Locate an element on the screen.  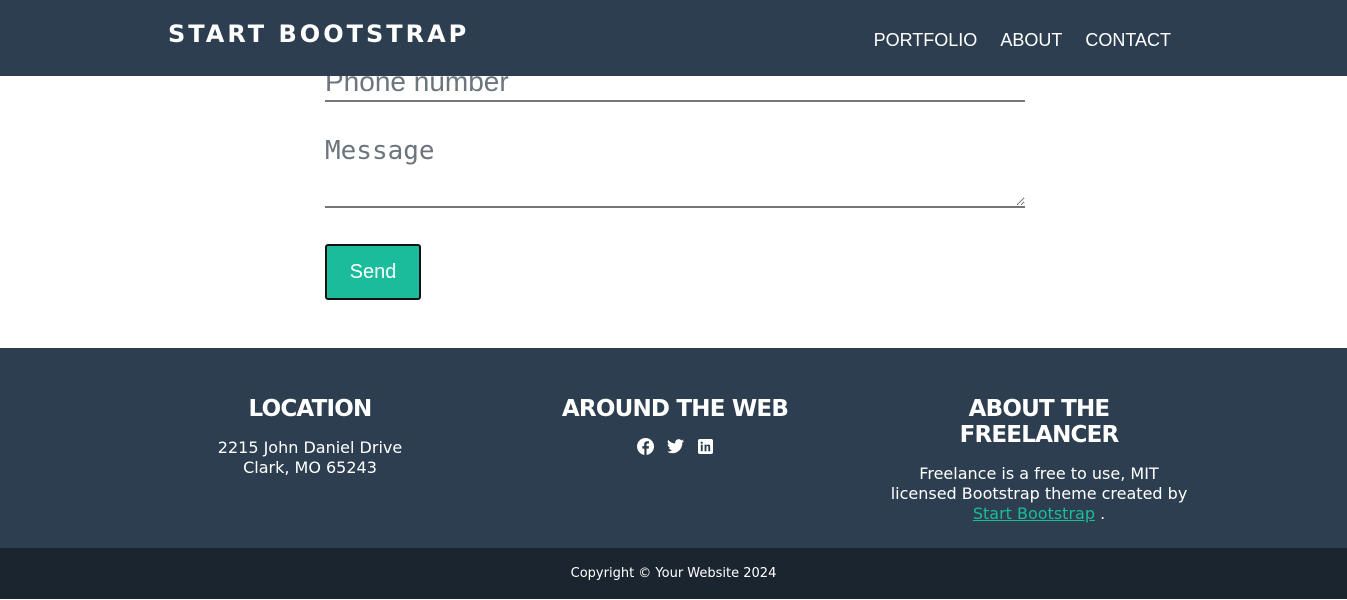
address-line-2: Clark, MO 65243 is located at coordinates (310, 467).